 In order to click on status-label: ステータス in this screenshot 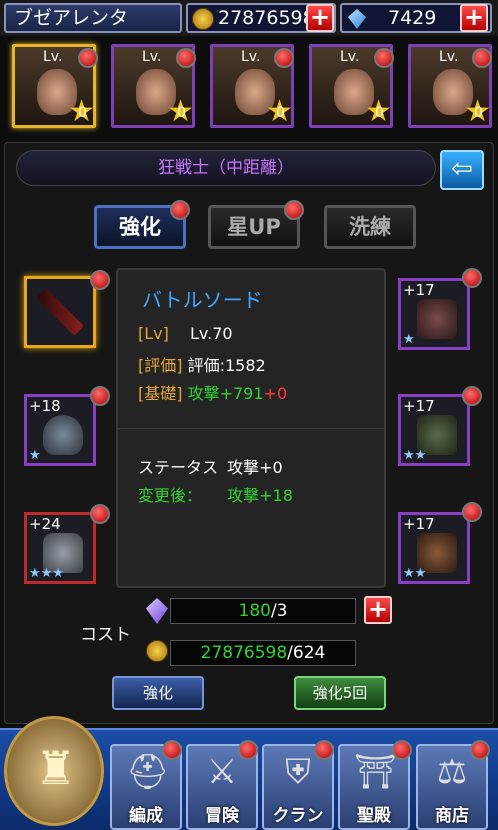, I will do `click(178, 467)`.